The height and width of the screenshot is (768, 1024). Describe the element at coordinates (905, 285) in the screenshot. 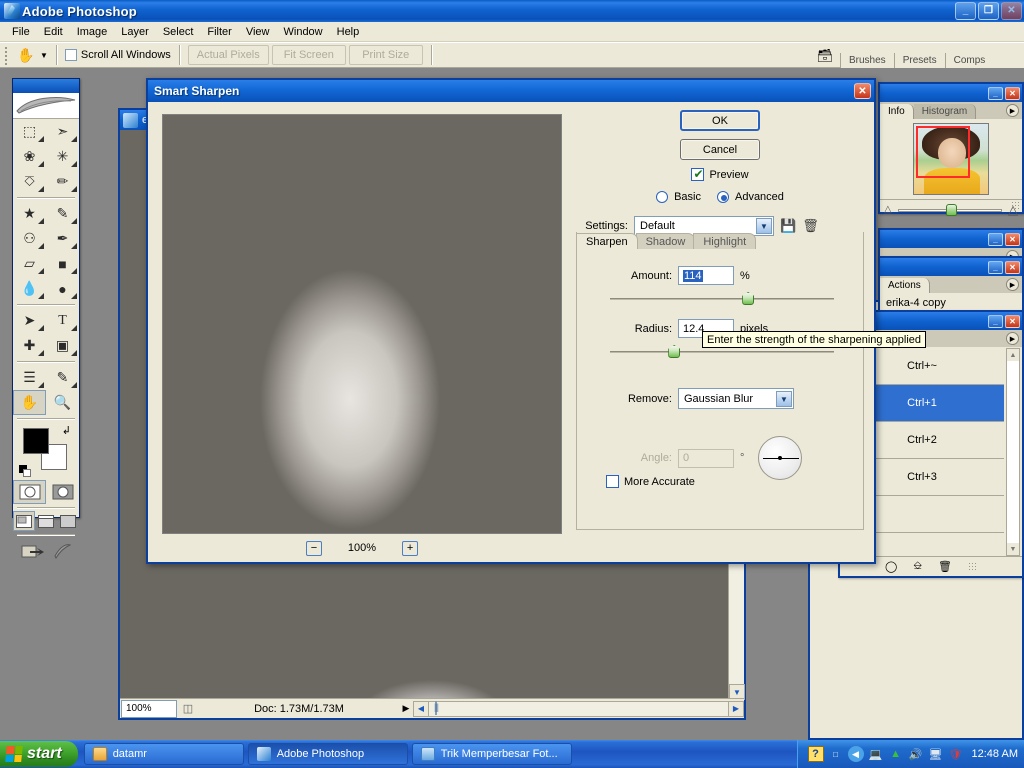

I see `tab-actions: Actions` at that location.